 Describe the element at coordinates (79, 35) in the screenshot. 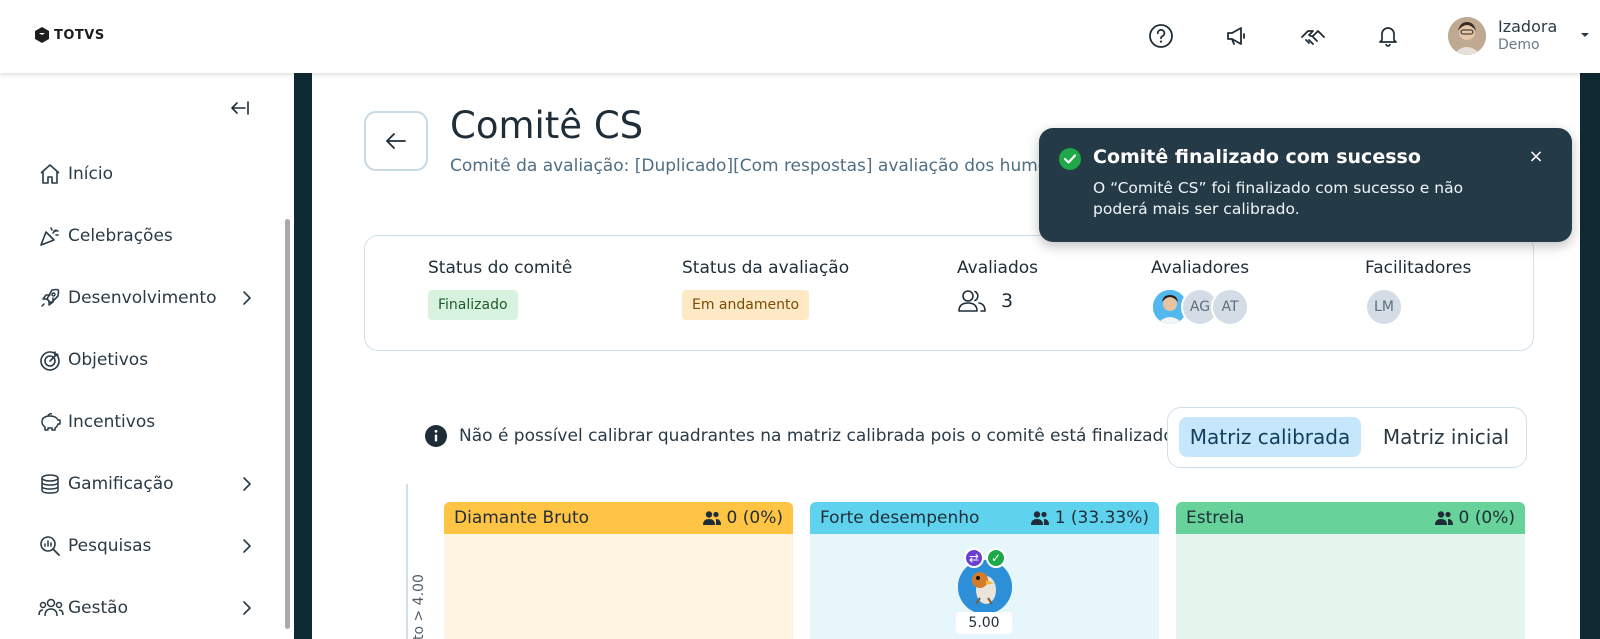

I see `logo-text: TOTVS` at that location.